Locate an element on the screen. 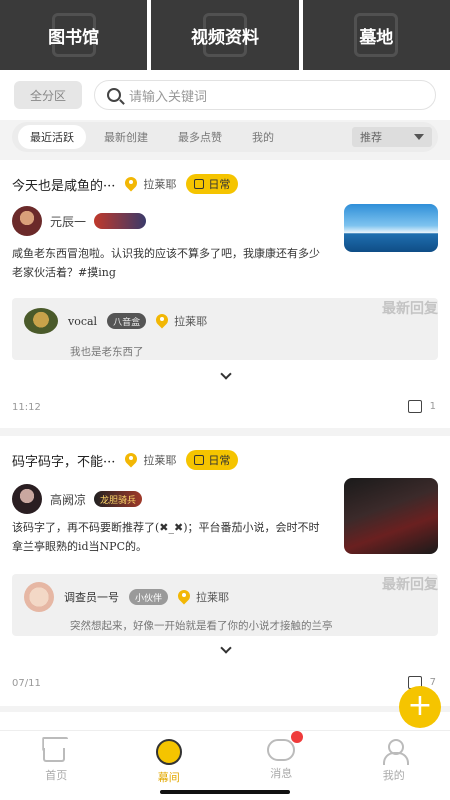 The width and height of the screenshot is (450, 800). sort-dropdown: 推荐 is located at coordinates (392, 137).